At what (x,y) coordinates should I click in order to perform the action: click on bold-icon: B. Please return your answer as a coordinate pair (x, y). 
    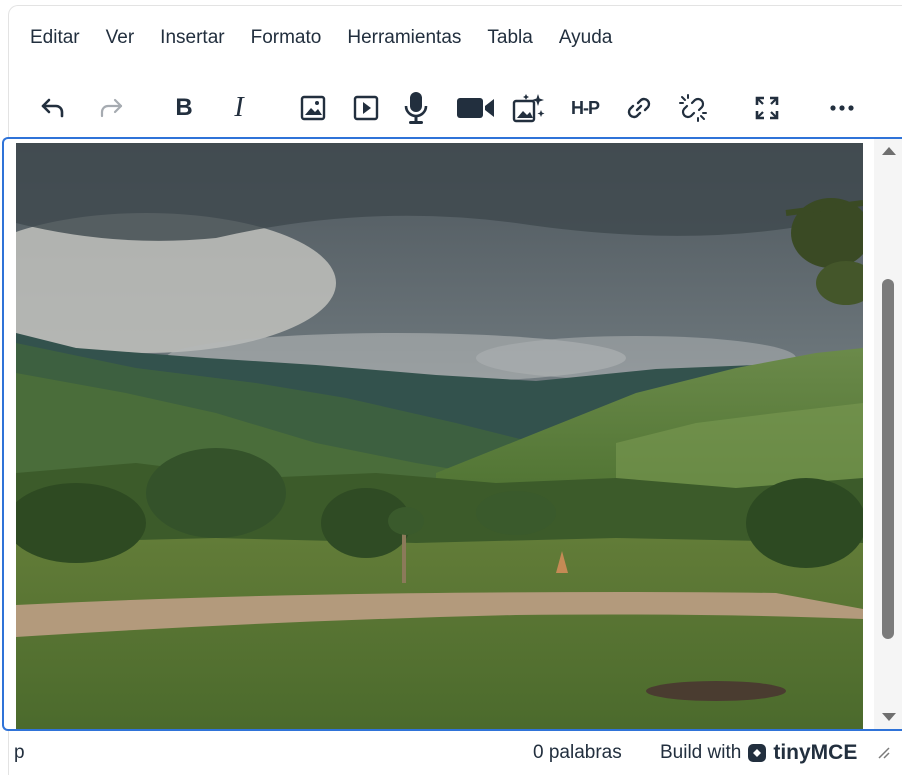
    Looking at the image, I should click on (184, 107).